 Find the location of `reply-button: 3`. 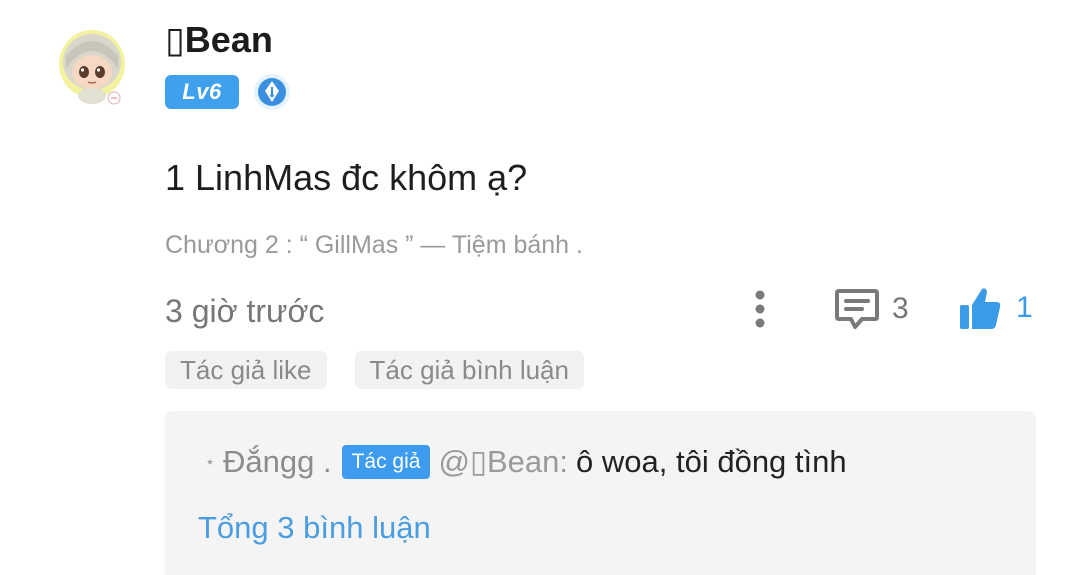

reply-button: 3 is located at coordinates (871, 309).